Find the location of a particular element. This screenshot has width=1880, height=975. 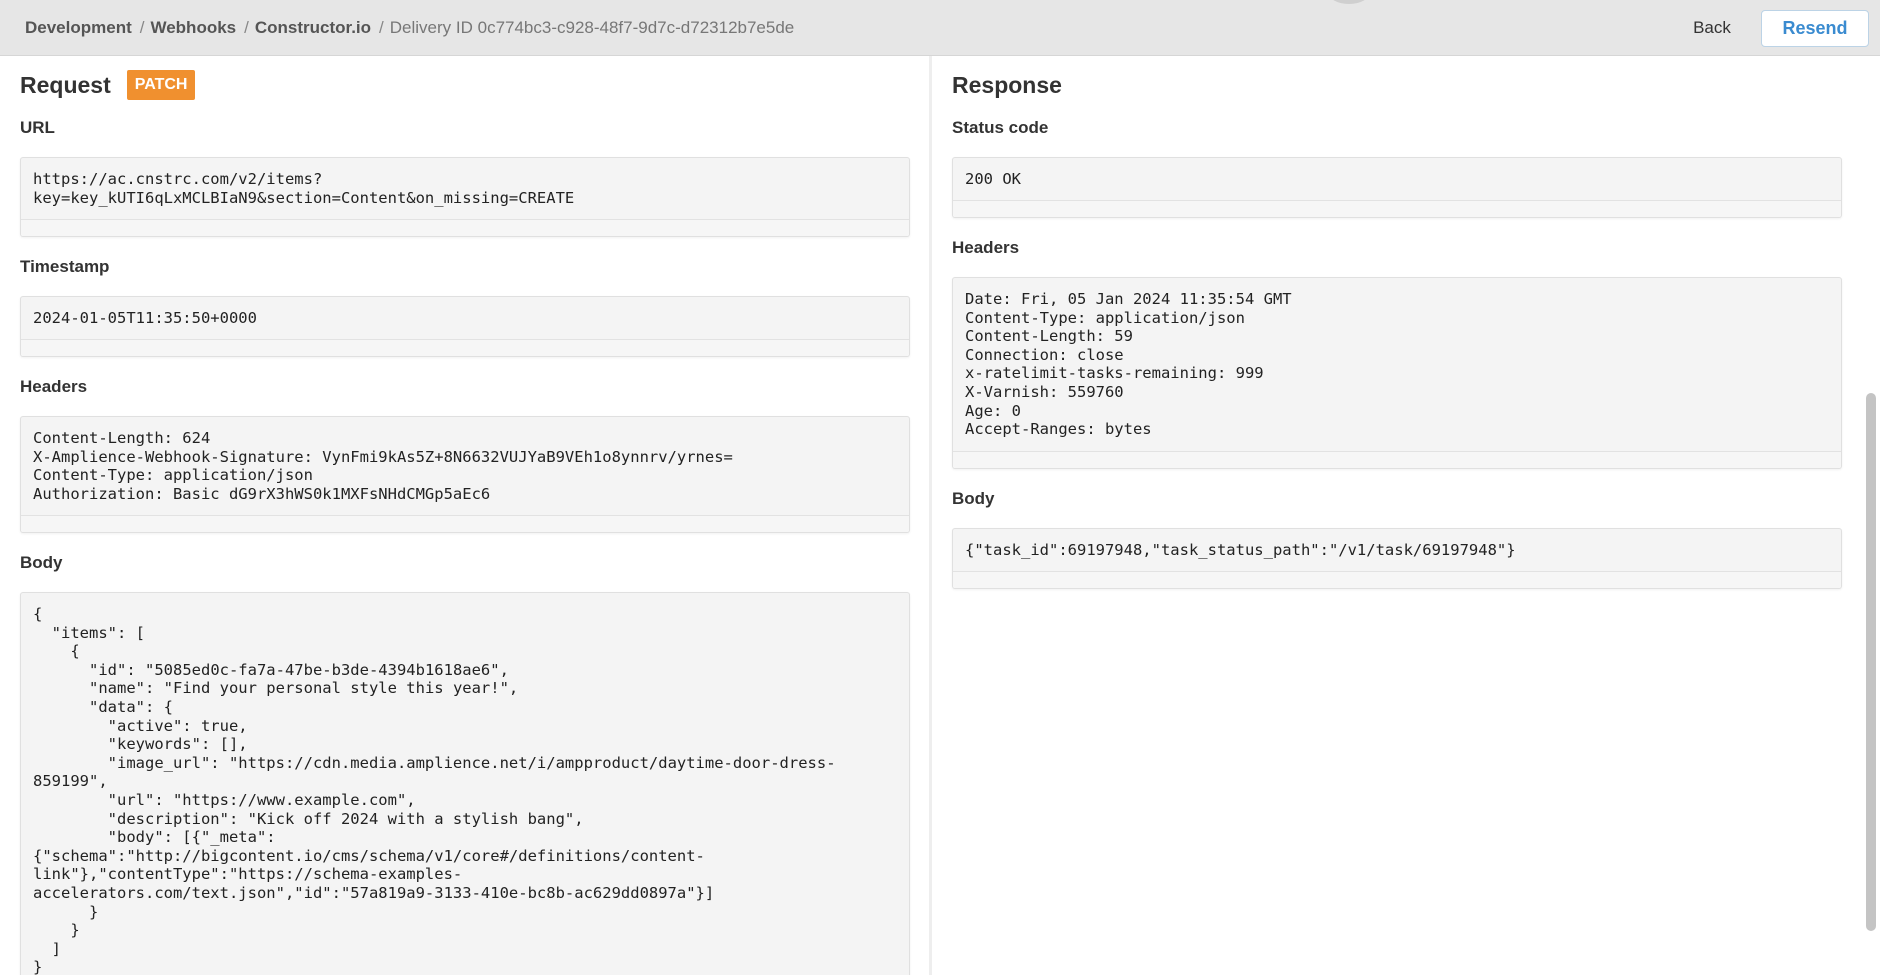

resend-button: Resend is located at coordinates (1815, 28).